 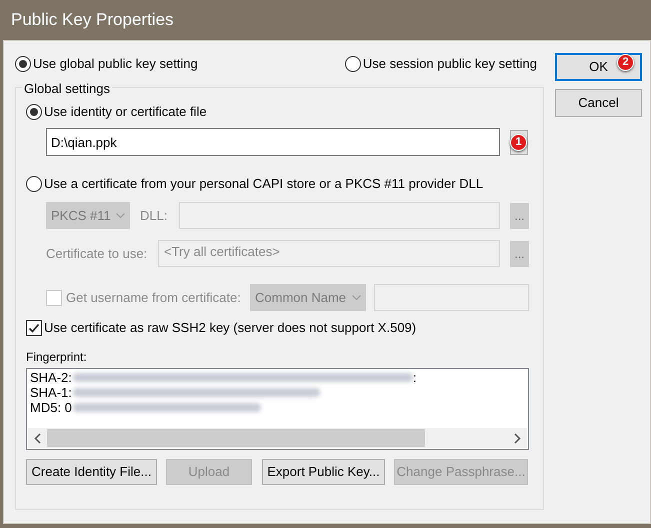 I want to click on option-label: Use a certificate from your personal CAPI store or a PKCS #11 provider DLL, so click(x=264, y=184).